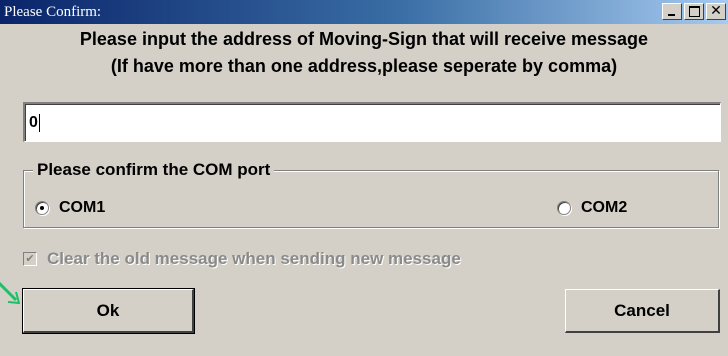 The height and width of the screenshot is (356, 728). I want to click on title-bar: Please Confirm:, so click(364, 12).